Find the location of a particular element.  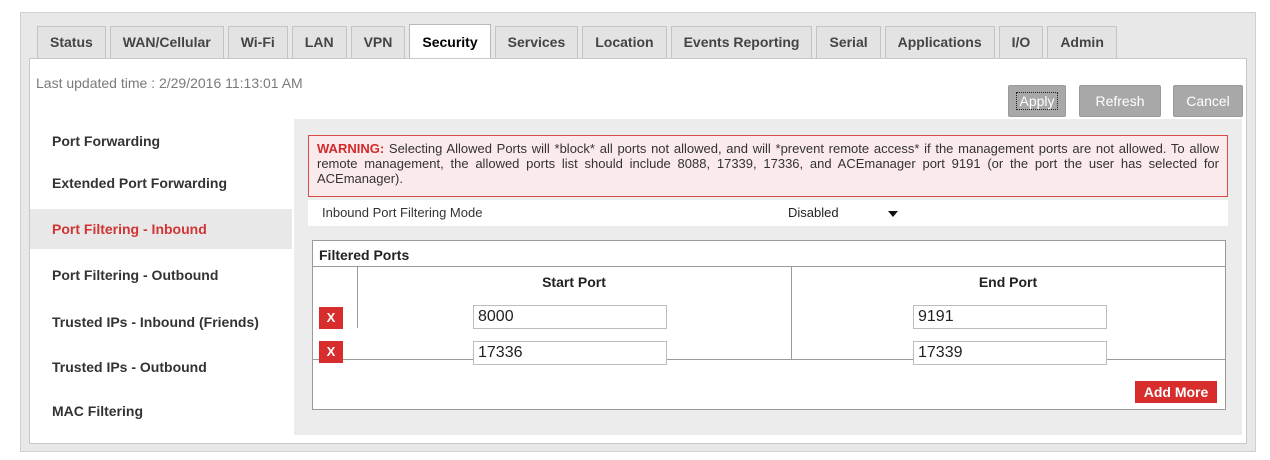

tab-io: I/O is located at coordinates (1021, 42).